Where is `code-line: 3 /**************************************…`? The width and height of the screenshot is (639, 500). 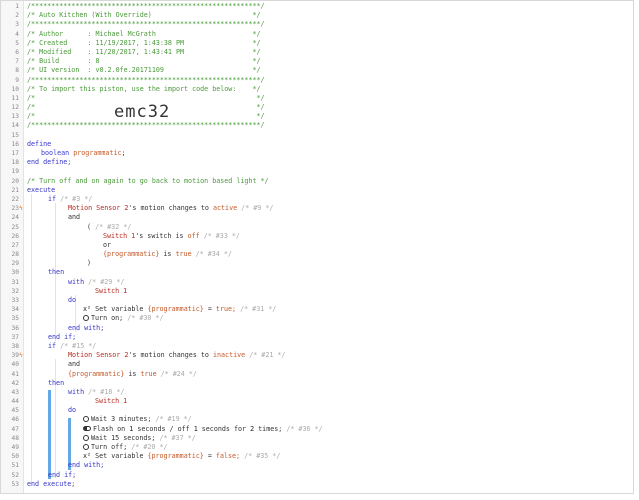 code-line: 3 /**************************************… is located at coordinates (317, 24).